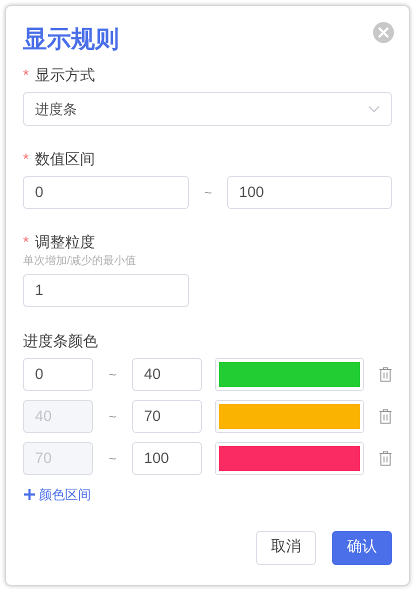 This screenshot has width=415, height=591. What do you see at coordinates (71, 40) in the screenshot?
I see `dialog-title: 显示规则` at bounding box center [71, 40].